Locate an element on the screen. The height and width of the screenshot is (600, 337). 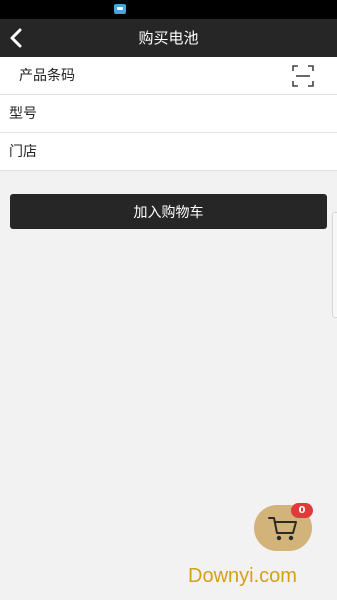
add-to-cart-button: 加入购物车 is located at coordinates (168, 211).